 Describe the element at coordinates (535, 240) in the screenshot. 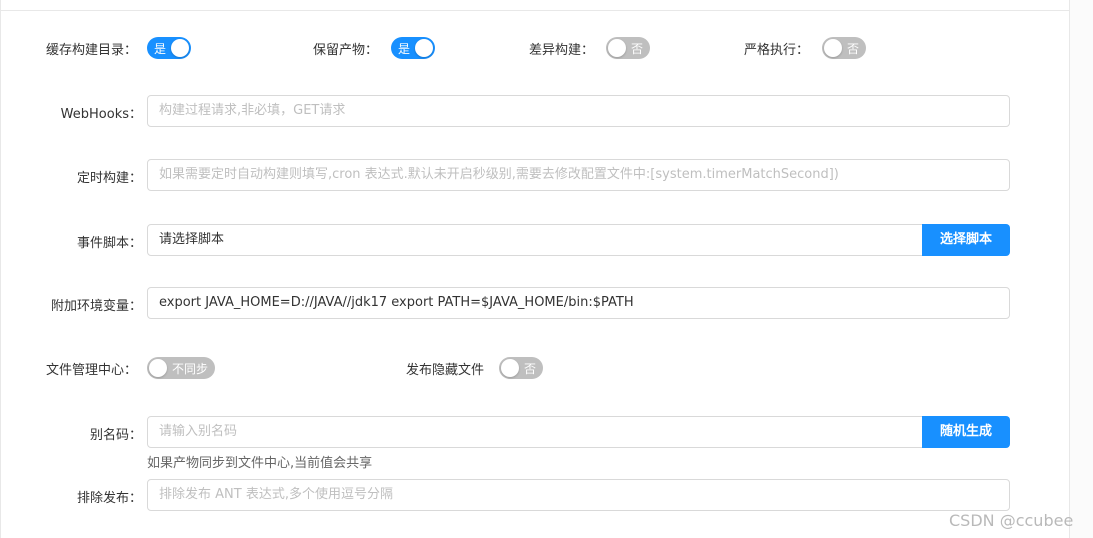

I see `event-script-input: 请选择脚本` at that location.